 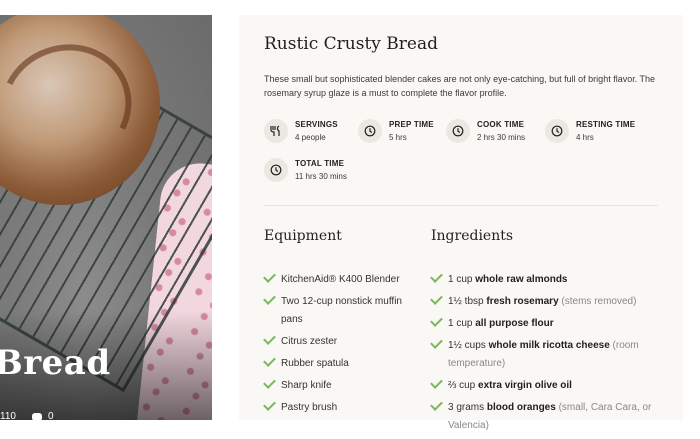 I want to click on list-item: 1 cup whole raw almonds, so click(x=550, y=279).